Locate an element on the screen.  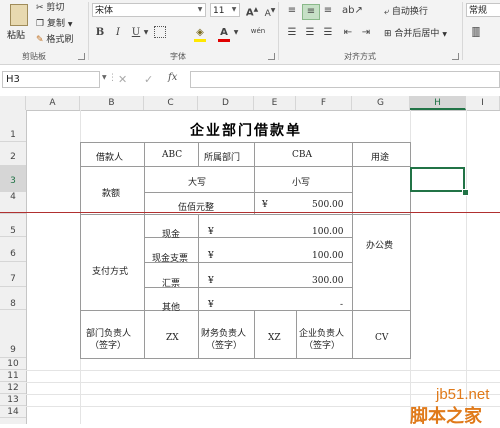
cell-f4: 500.00 is located at coordinates (328, 205).